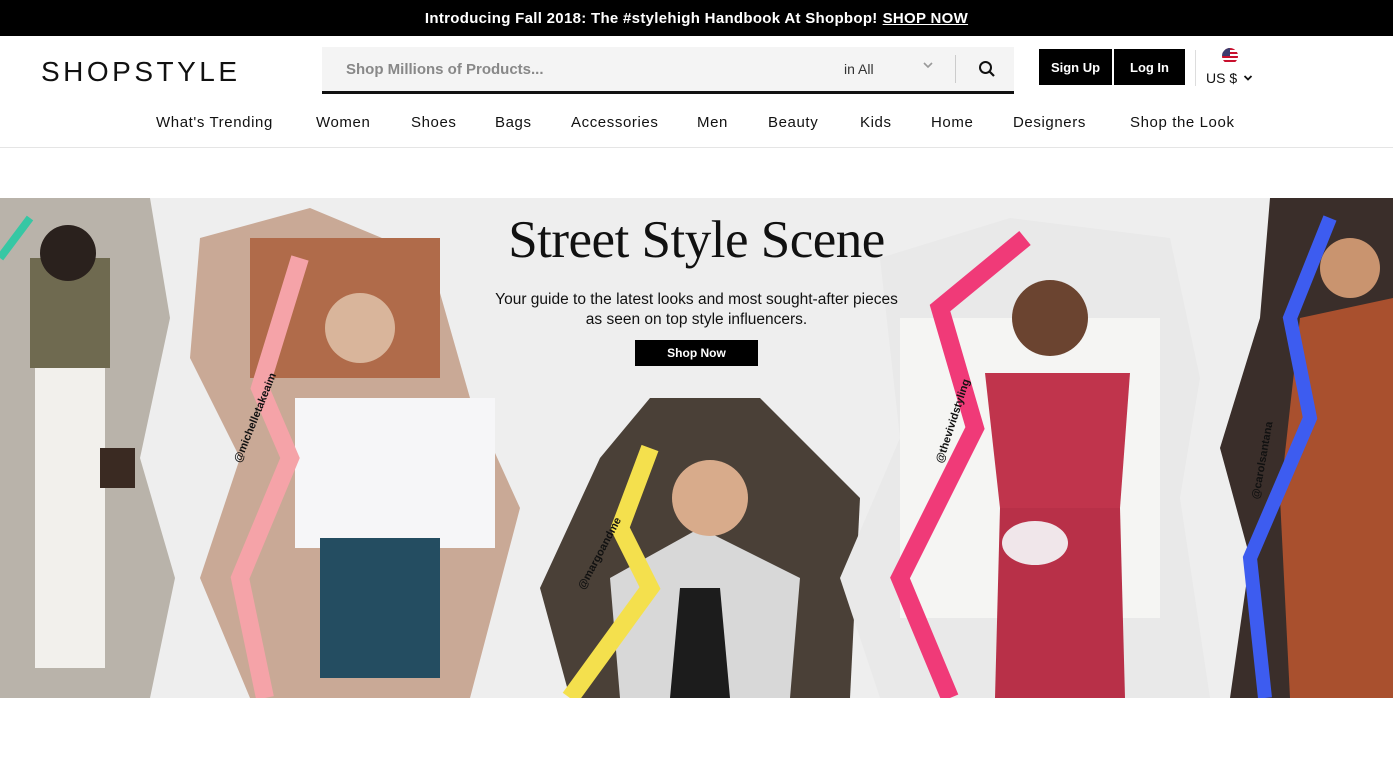 This screenshot has width=1393, height=781. Describe the element at coordinates (793, 122) in the screenshot. I see `nav-beauty: Beauty` at that location.